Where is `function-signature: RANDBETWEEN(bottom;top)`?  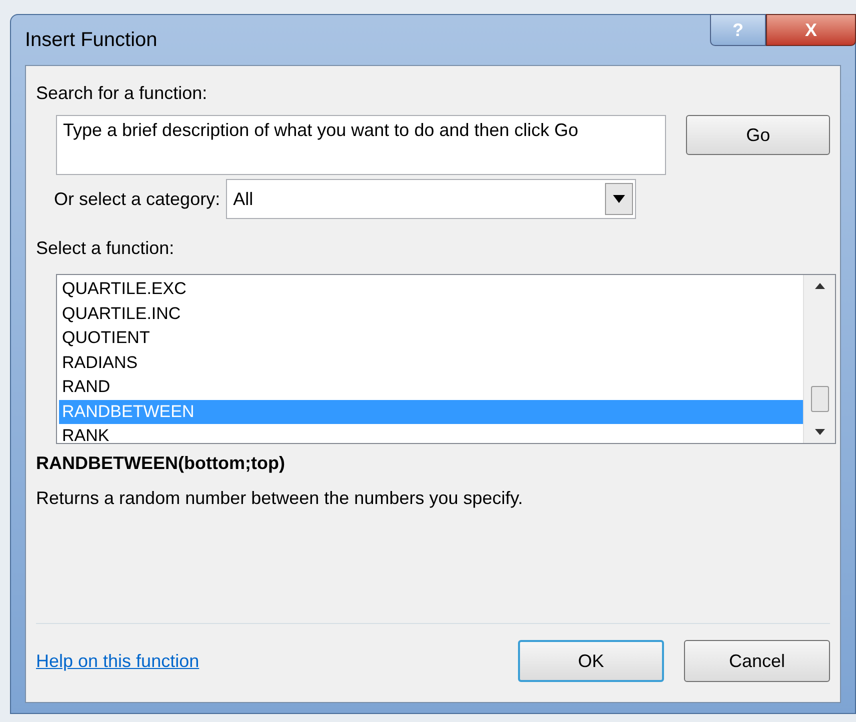
function-signature: RANDBETWEEN(bottom;top) is located at coordinates (161, 463).